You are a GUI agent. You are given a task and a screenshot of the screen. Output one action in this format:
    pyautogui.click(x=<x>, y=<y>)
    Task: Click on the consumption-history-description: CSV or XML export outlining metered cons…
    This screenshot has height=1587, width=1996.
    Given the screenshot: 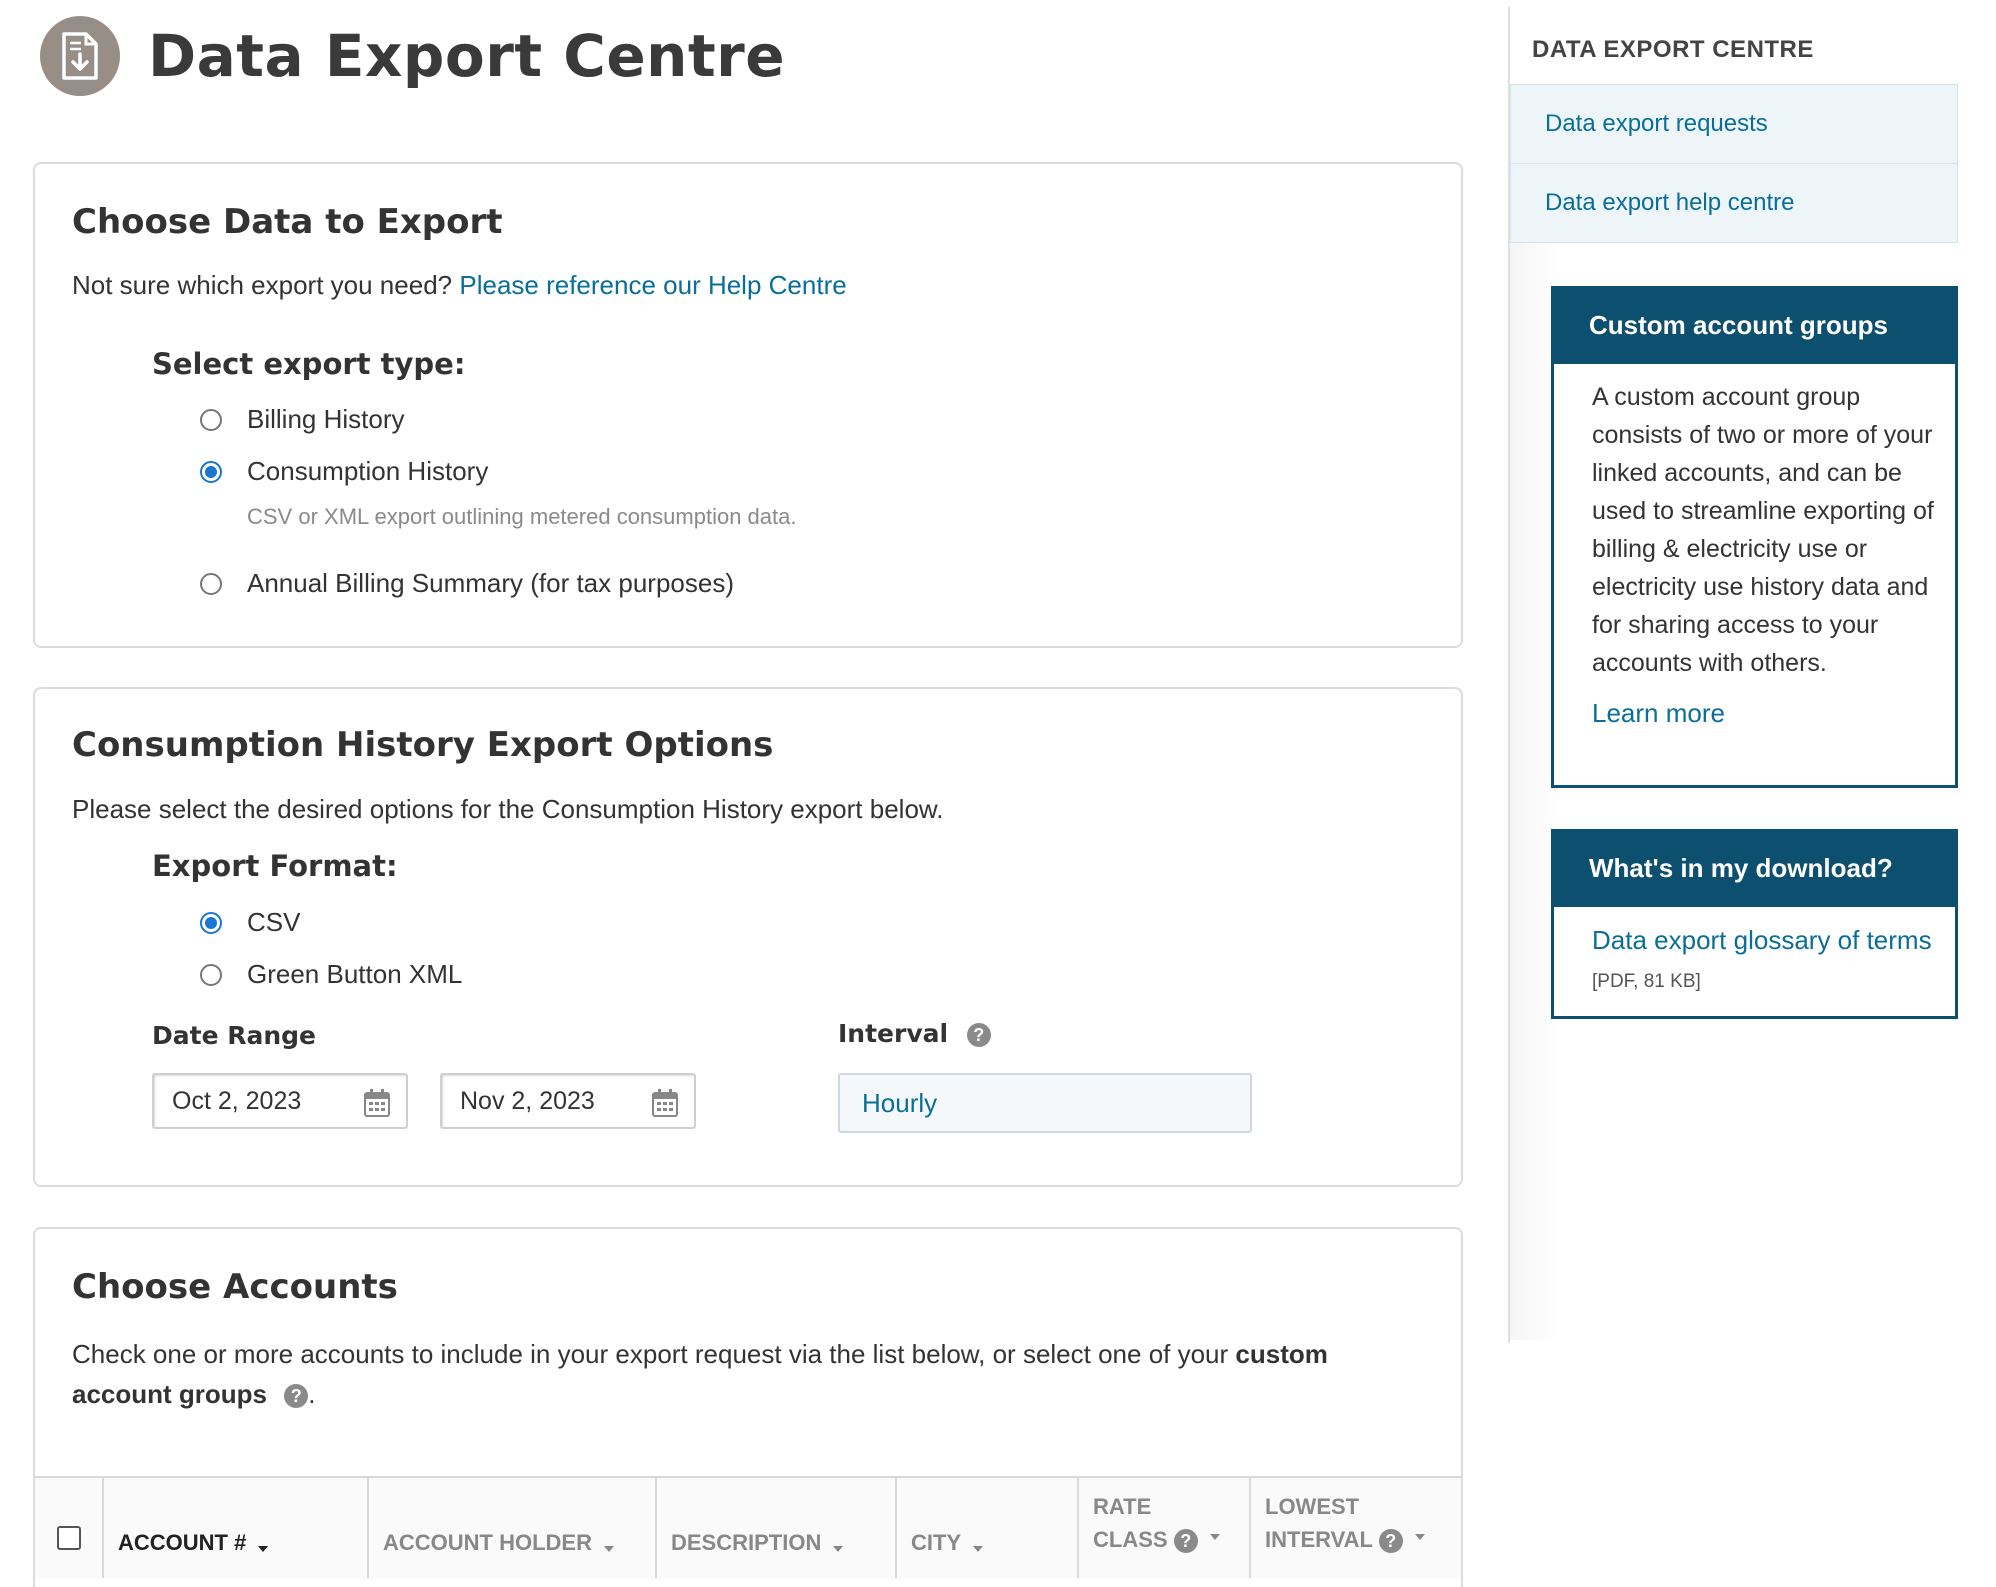 What is the action you would take?
    pyautogui.click(x=522, y=516)
    